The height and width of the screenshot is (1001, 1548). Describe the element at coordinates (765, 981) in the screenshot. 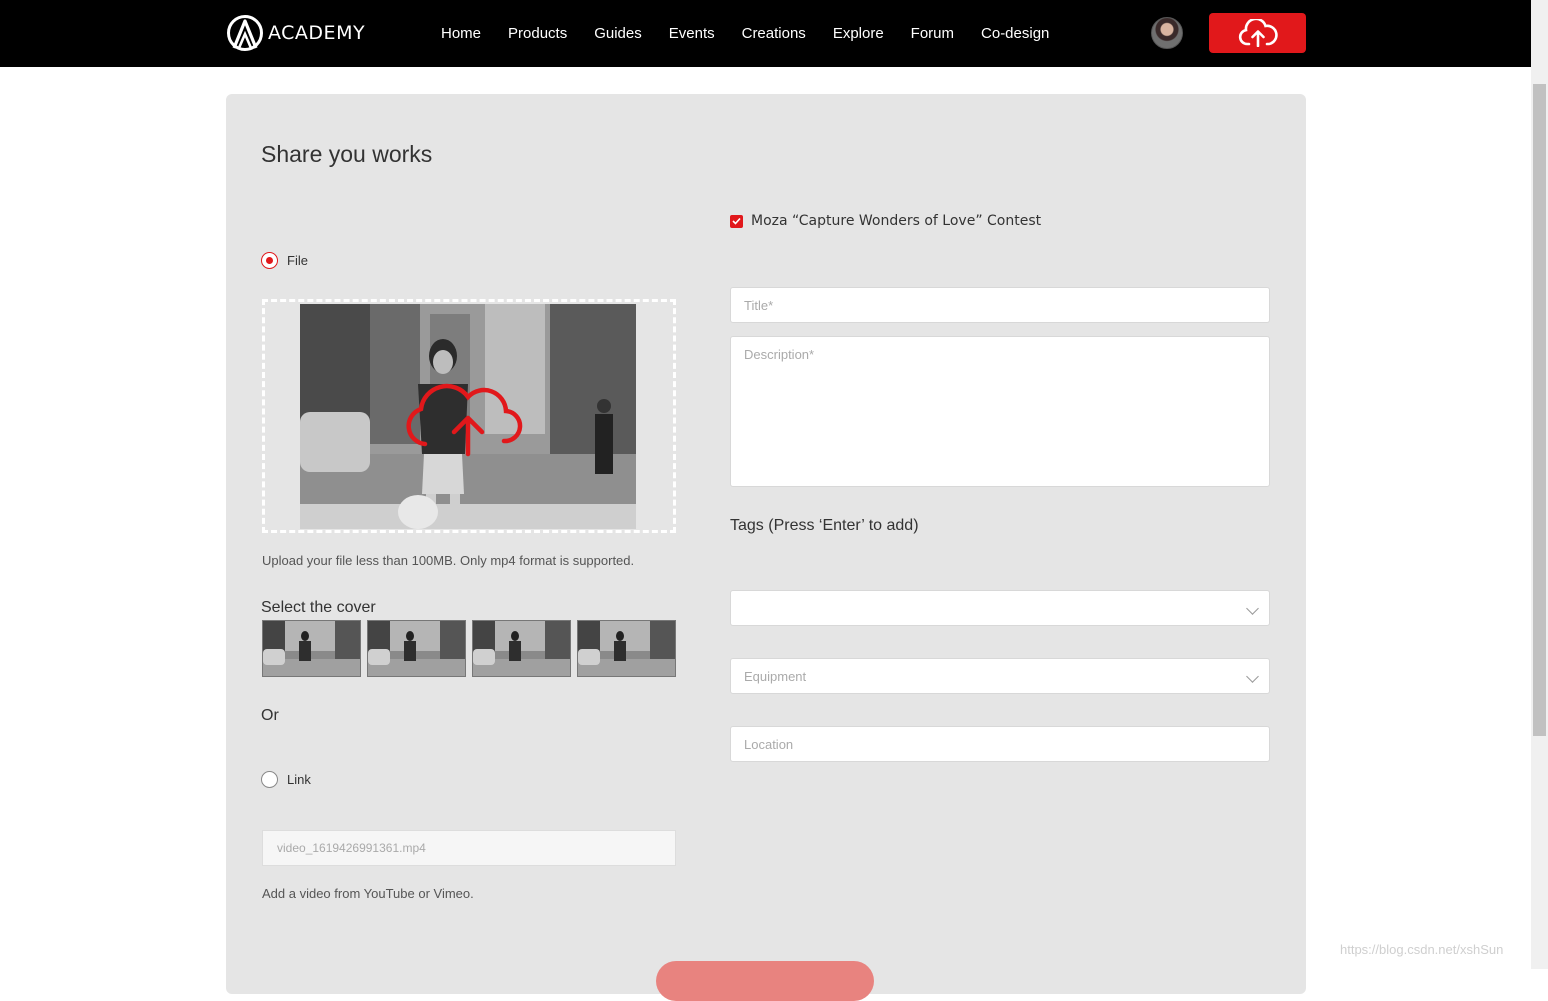

I see `submit-button` at that location.